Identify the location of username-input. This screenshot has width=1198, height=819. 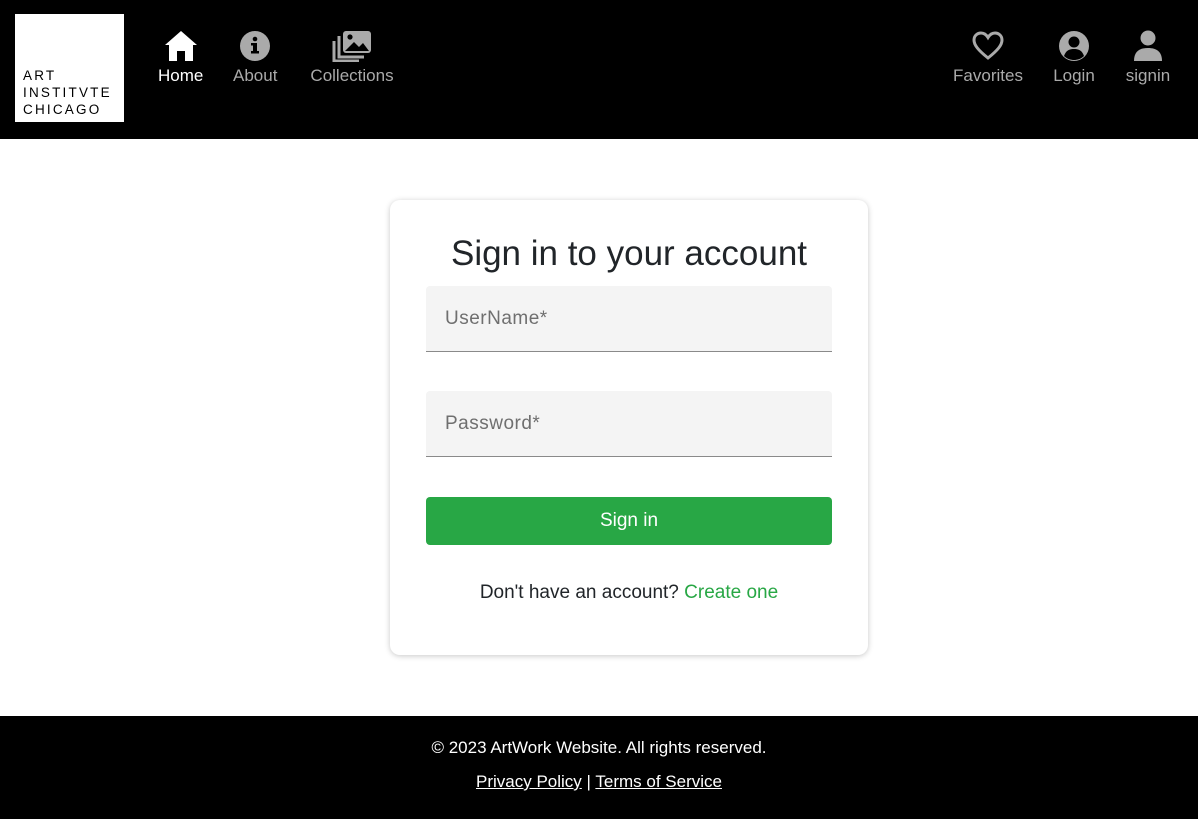
(629, 318).